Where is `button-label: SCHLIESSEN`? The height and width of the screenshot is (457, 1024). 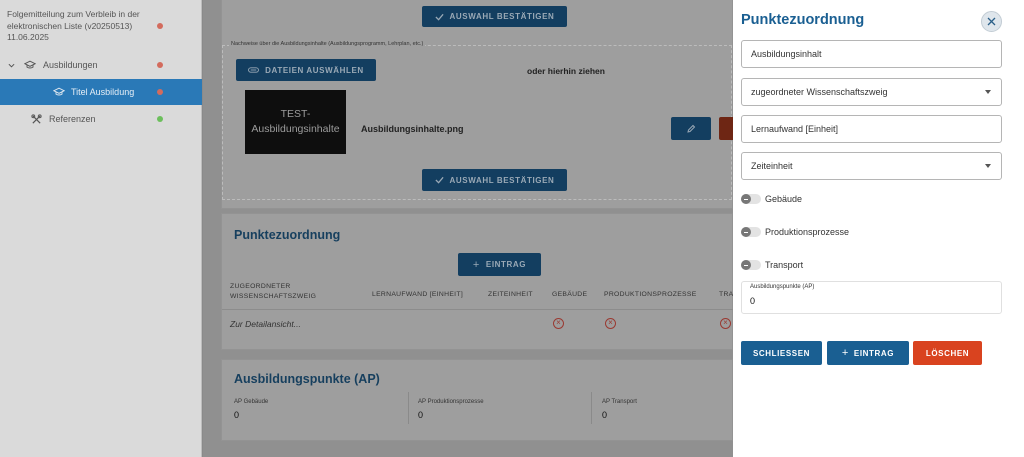 button-label: SCHLIESSEN is located at coordinates (781, 353).